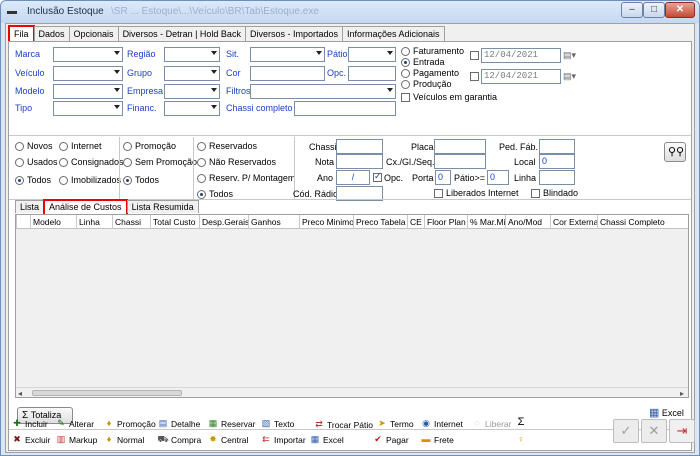 This screenshot has width=700, height=456. Describe the element at coordinates (162, 206) in the screenshot. I see `tab-lista-resumida: Lista Resumida` at that location.